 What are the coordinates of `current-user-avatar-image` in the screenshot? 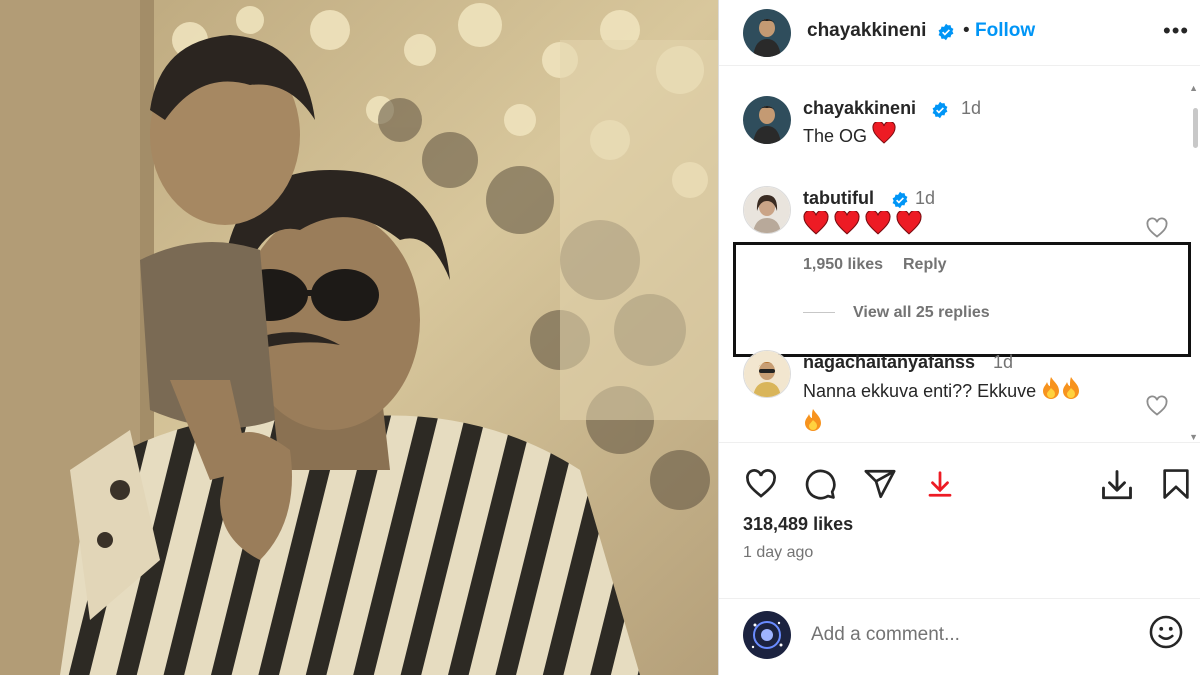 It's located at (767, 635).